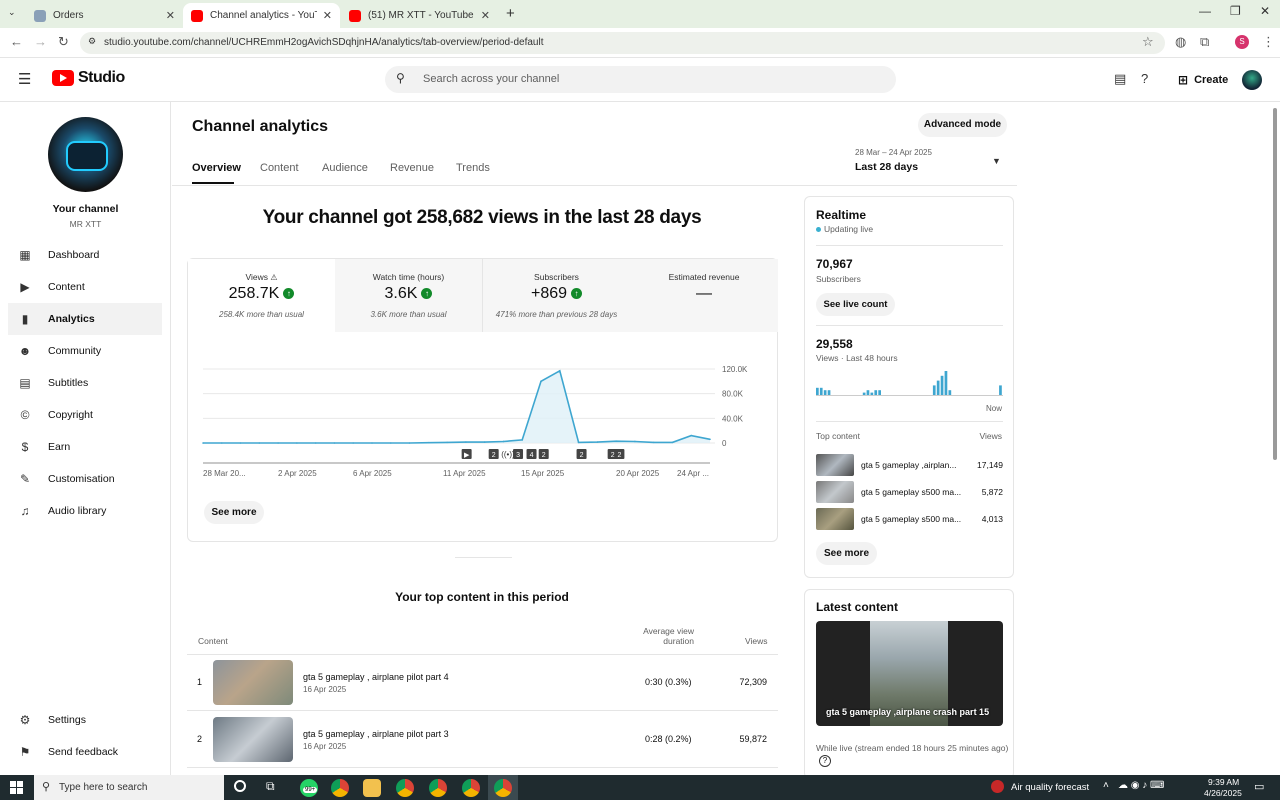 This screenshot has height=800, width=1280. What do you see at coordinates (85, 720) in the screenshot?
I see `sidebar-item-settings: ⚙ Settings` at bounding box center [85, 720].